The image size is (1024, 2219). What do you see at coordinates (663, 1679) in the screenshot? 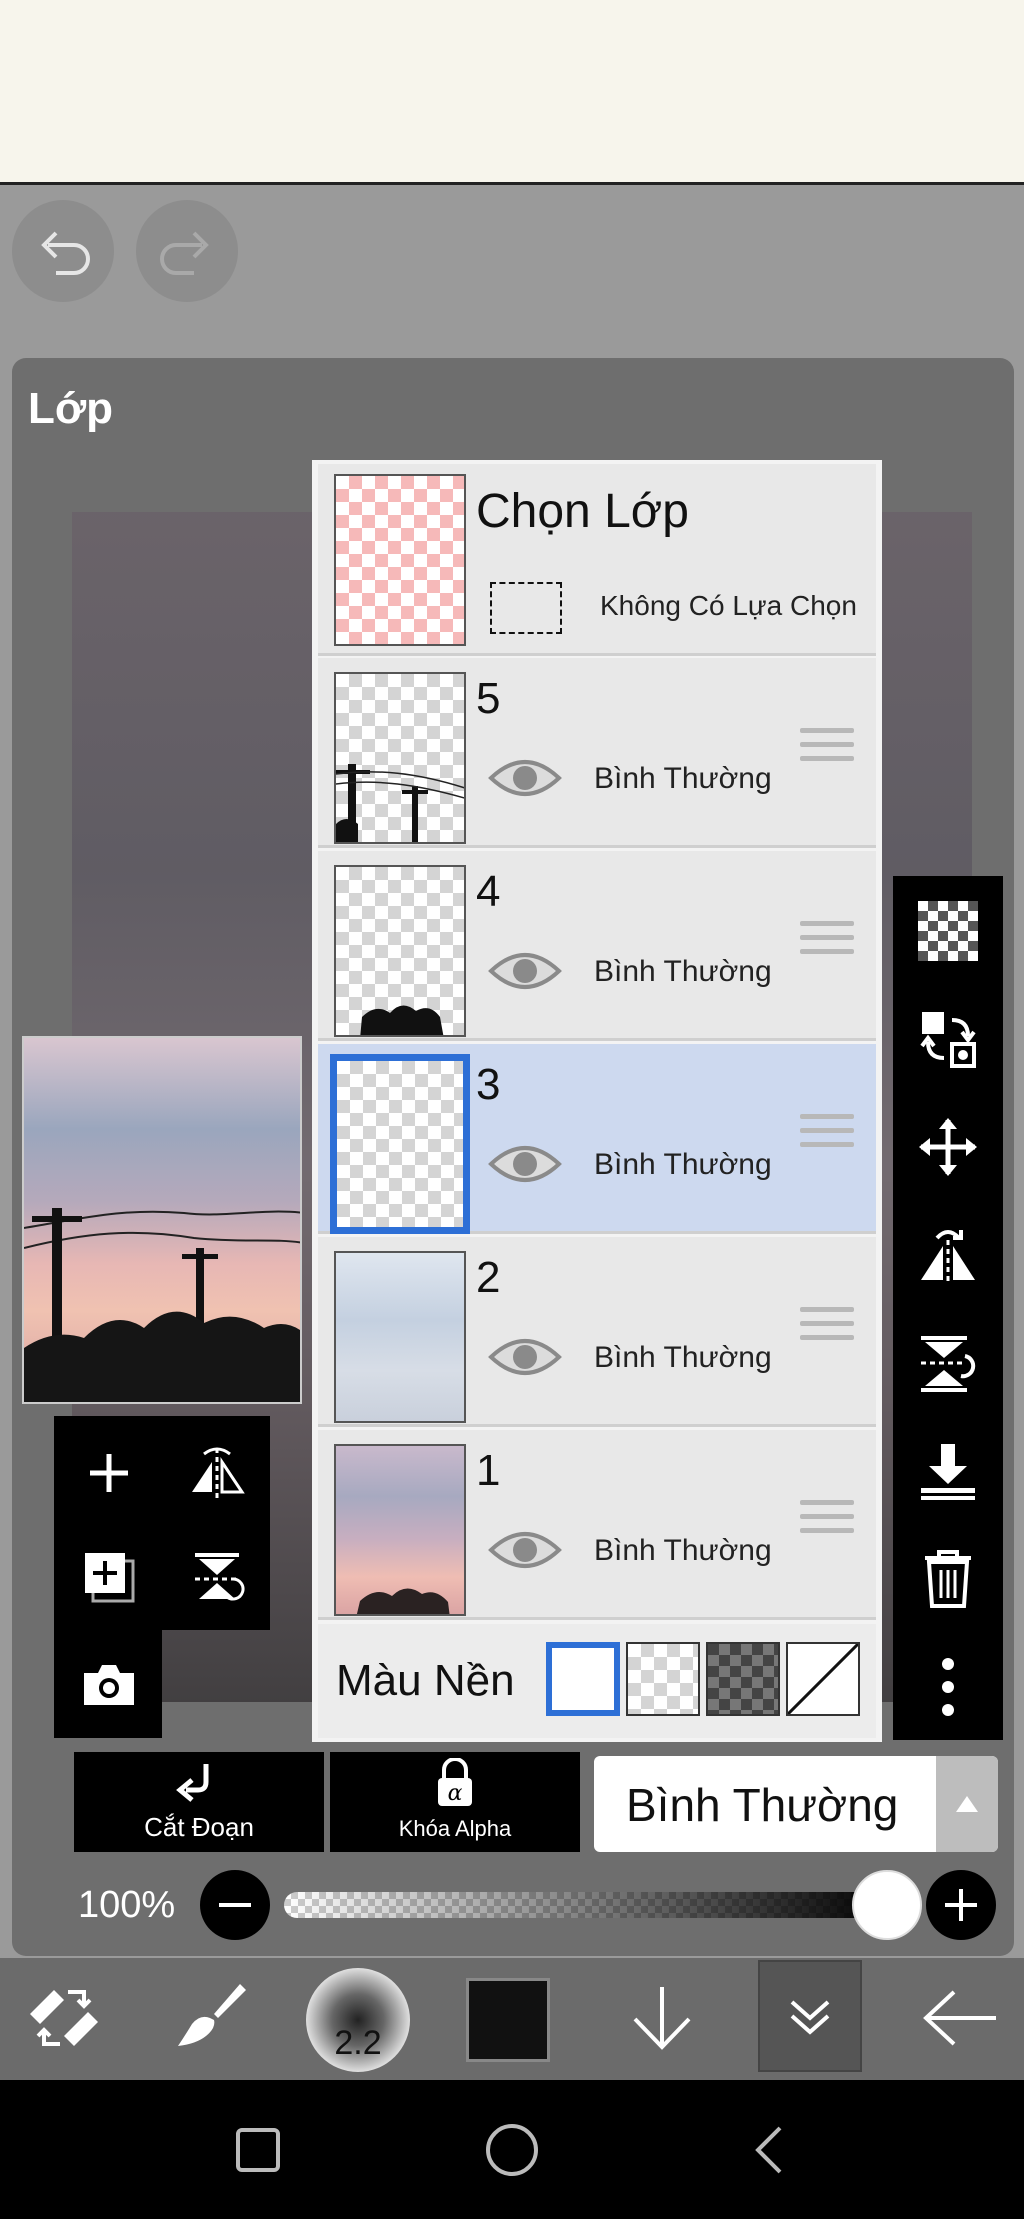
I see `background-transparent-swatch` at bounding box center [663, 1679].